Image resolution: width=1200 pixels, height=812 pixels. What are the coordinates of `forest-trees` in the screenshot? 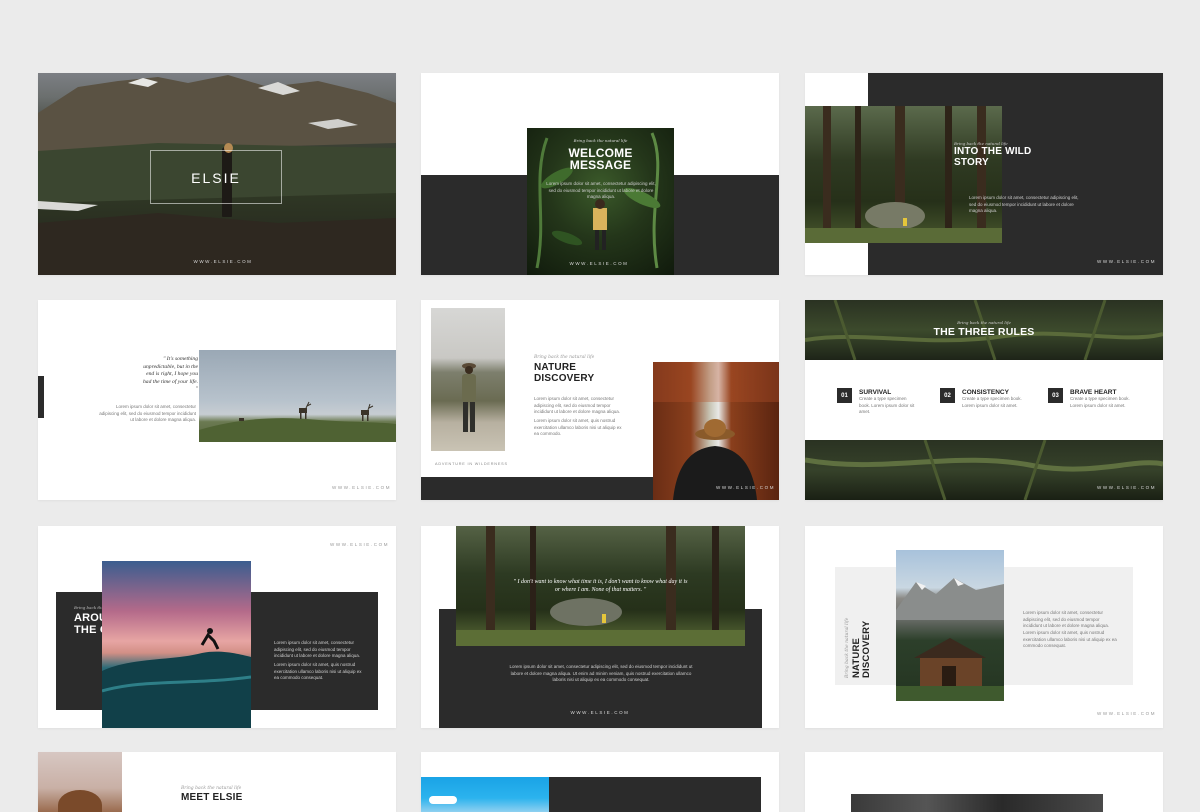 It's located at (903, 174).